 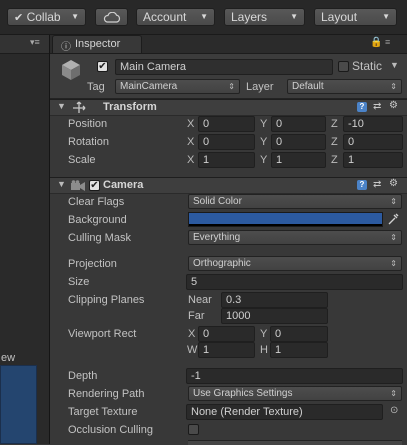 I want to click on lock-icon: 🔒, so click(x=376, y=42).